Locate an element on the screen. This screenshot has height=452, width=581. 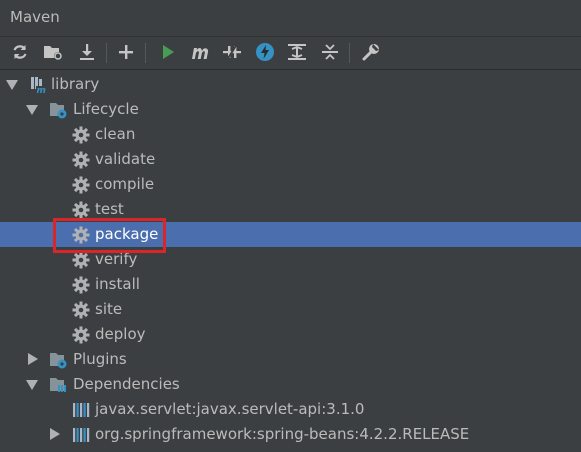
lifecycle-goal-validate: validate is located at coordinates (290, 159).